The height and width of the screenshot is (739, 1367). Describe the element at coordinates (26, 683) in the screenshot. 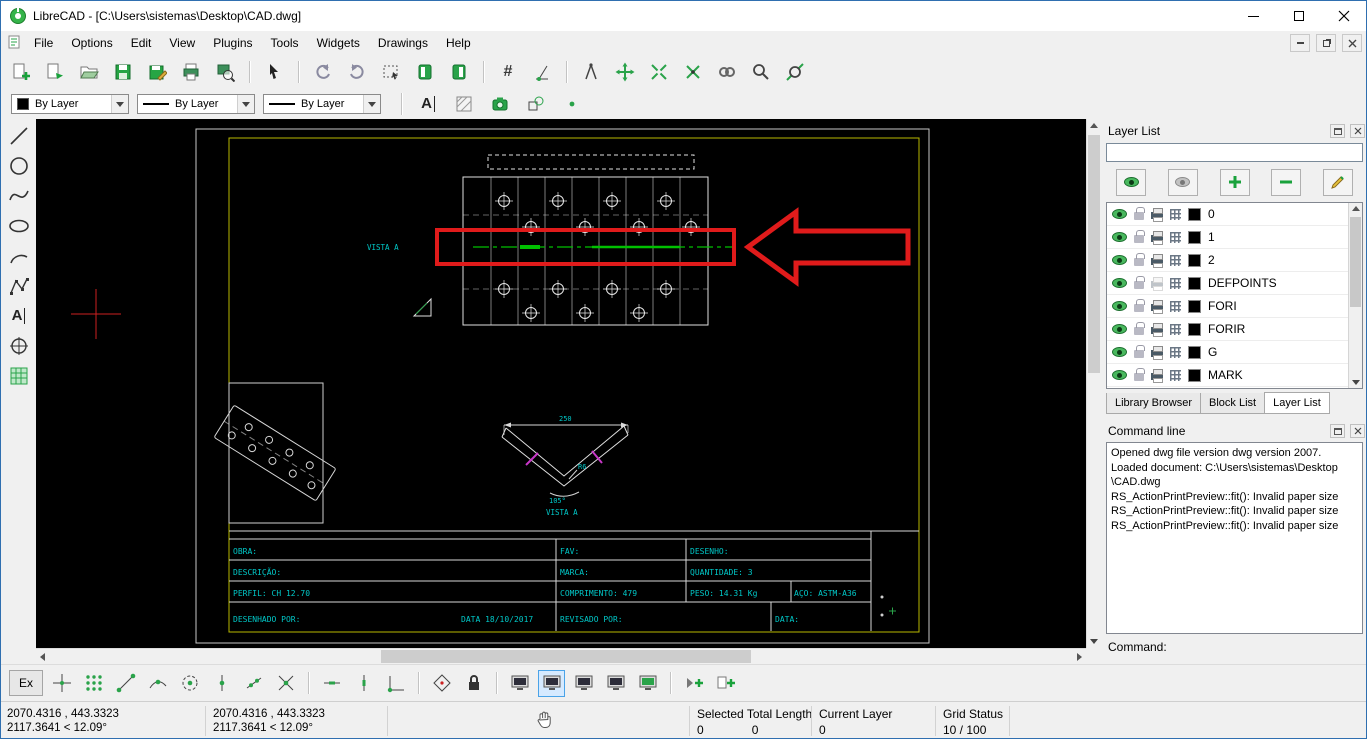

I see `exclusive-snap-button: Ex` at that location.